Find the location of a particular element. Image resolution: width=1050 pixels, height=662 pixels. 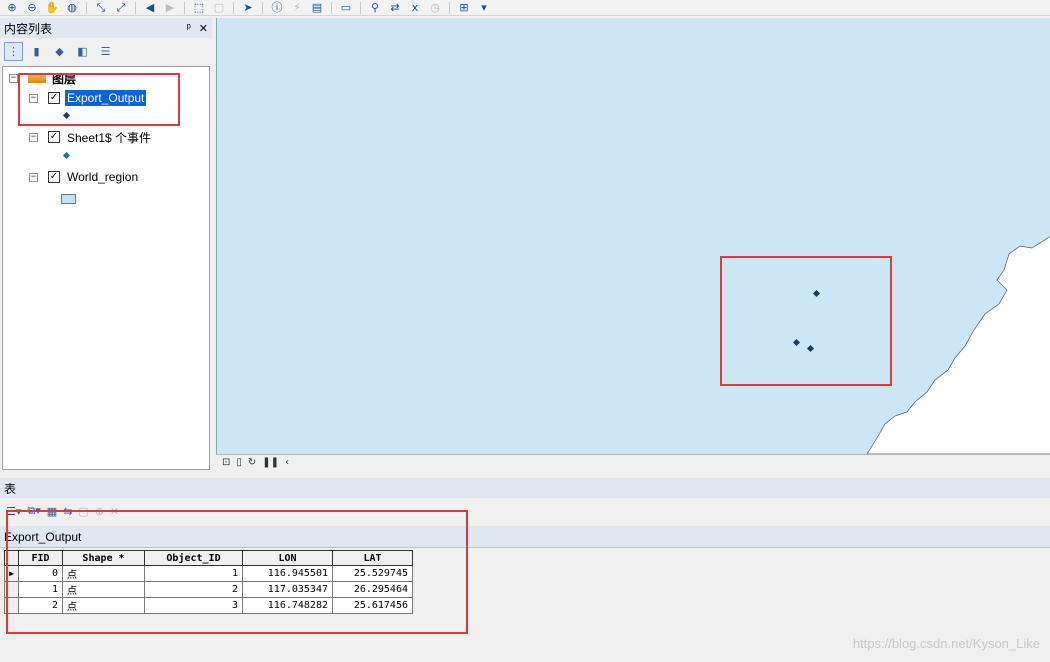

table-tab: Export_Output is located at coordinates (525, 537).